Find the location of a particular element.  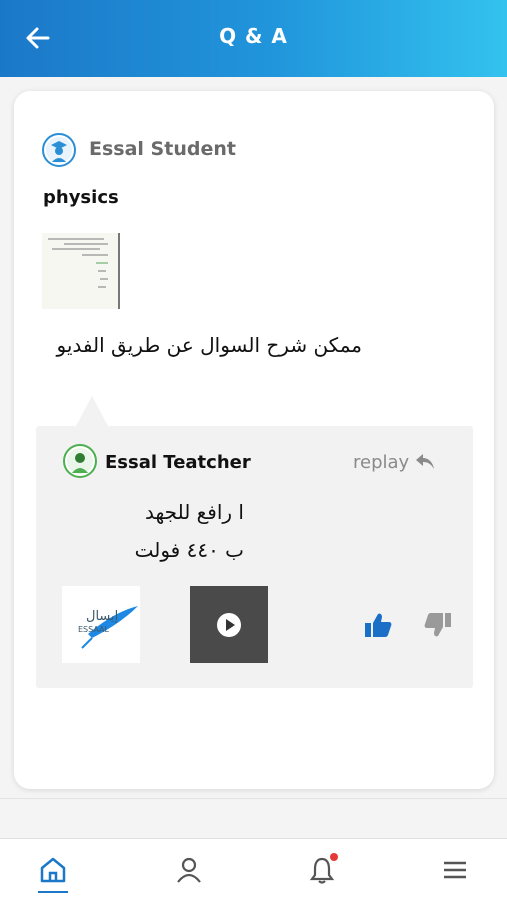

reply-icon is located at coordinates (425, 461).